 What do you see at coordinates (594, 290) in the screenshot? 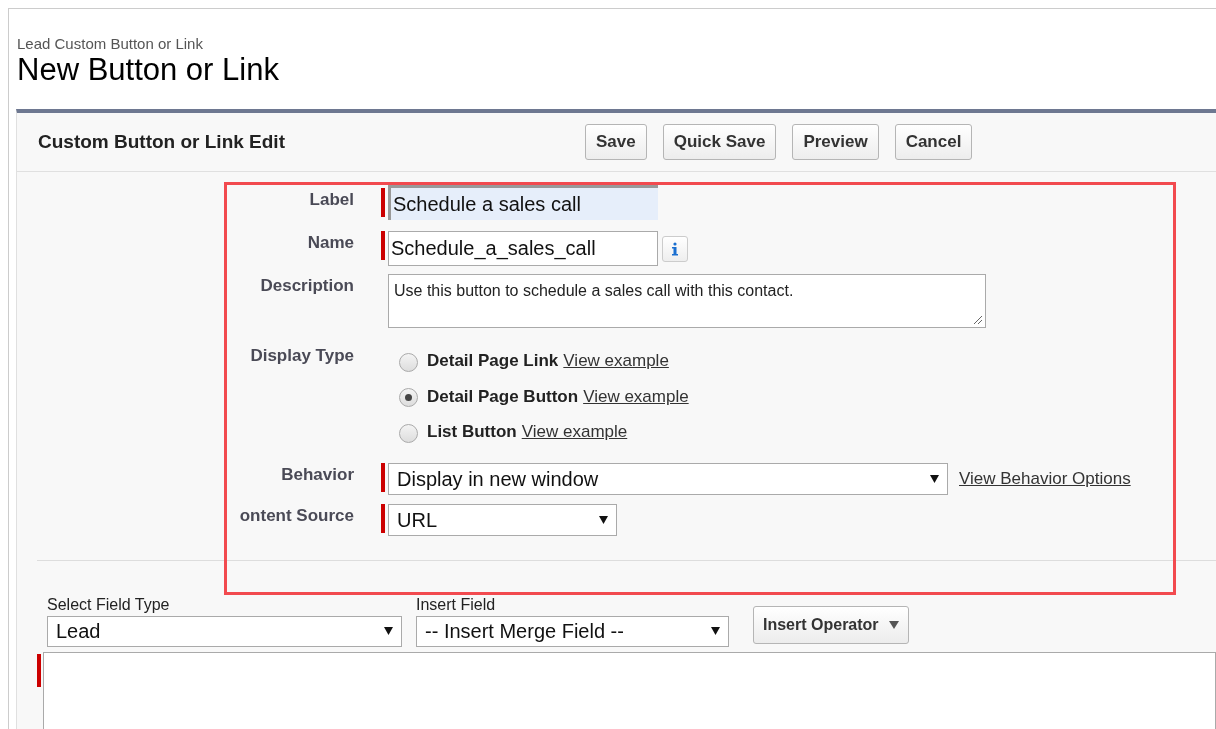
I see `textarea-text: Use this button to schedule a sales call with this contact.` at bounding box center [594, 290].